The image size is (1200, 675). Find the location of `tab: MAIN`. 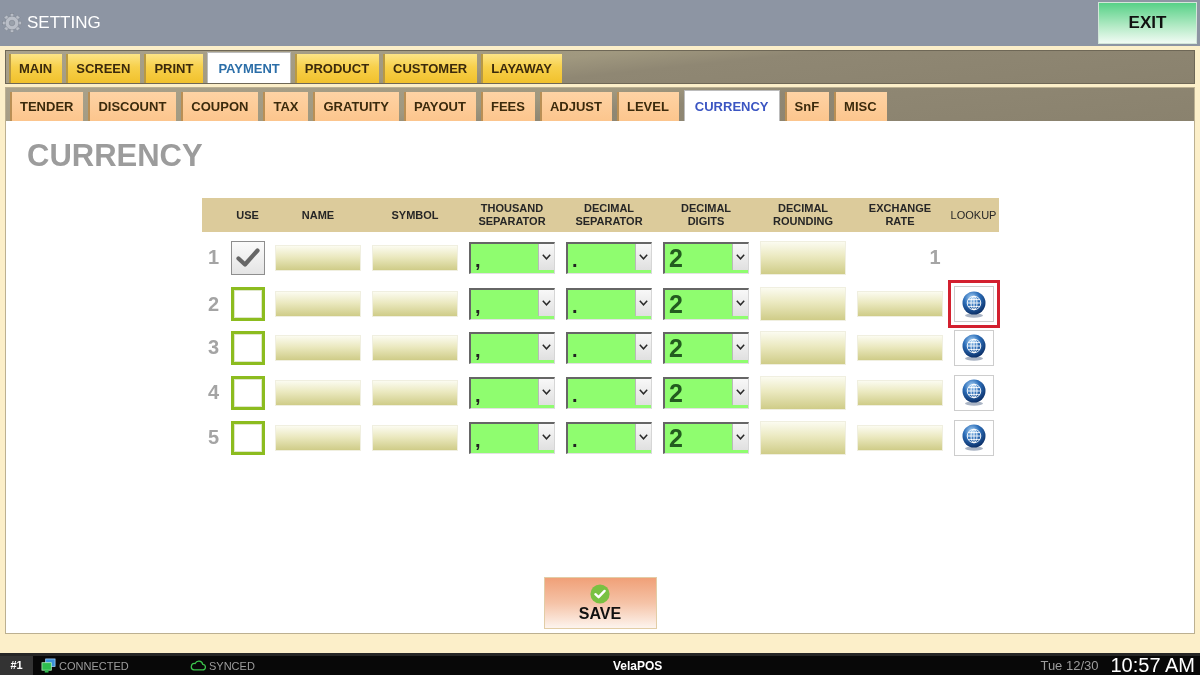

tab: MAIN is located at coordinates (36, 68).